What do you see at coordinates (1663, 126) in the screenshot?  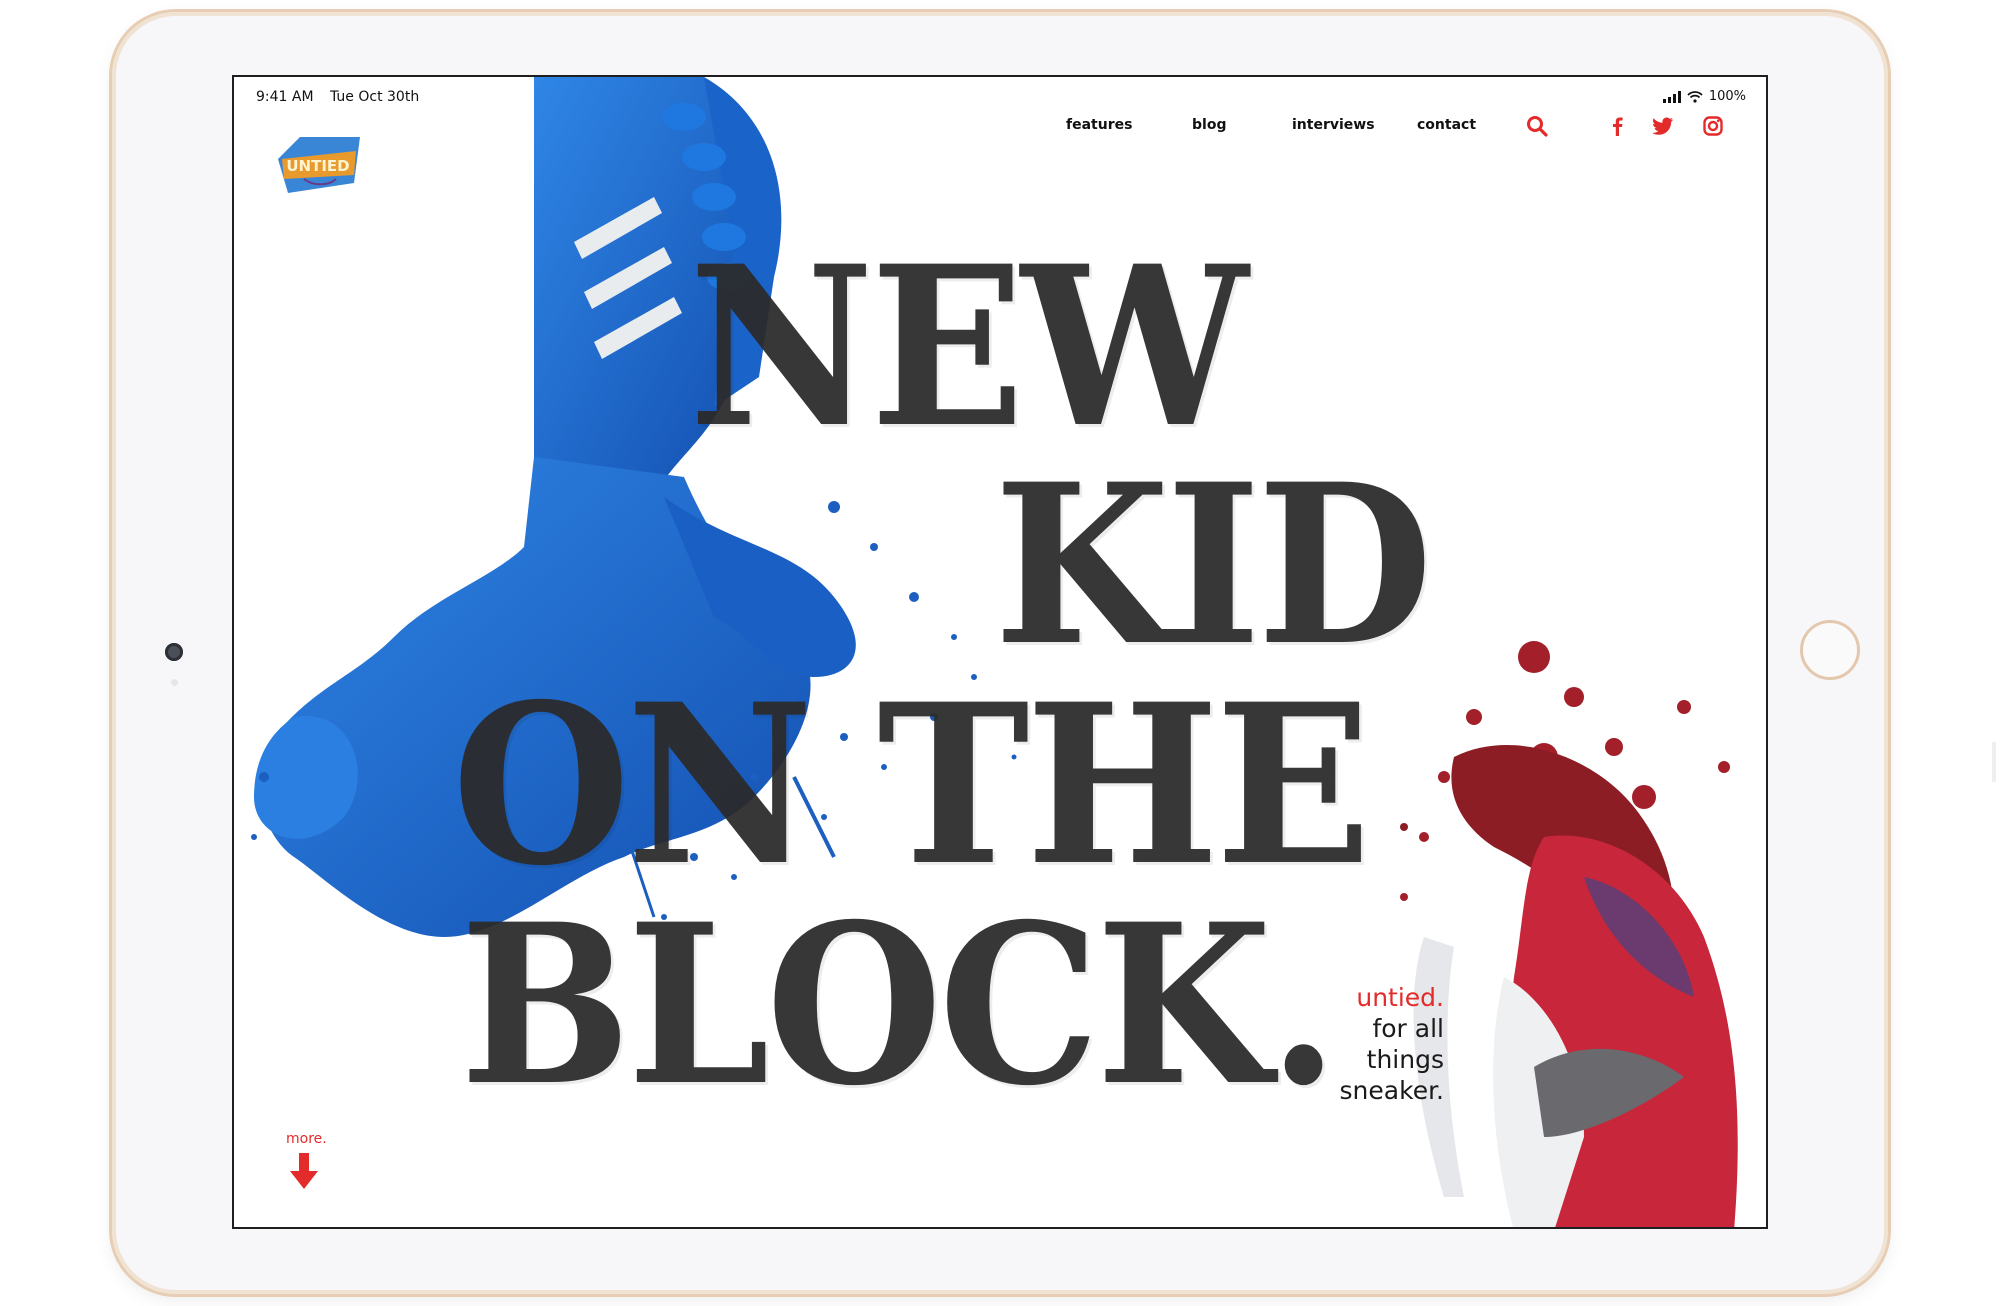 I see `twitter-icon` at bounding box center [1663, 126].